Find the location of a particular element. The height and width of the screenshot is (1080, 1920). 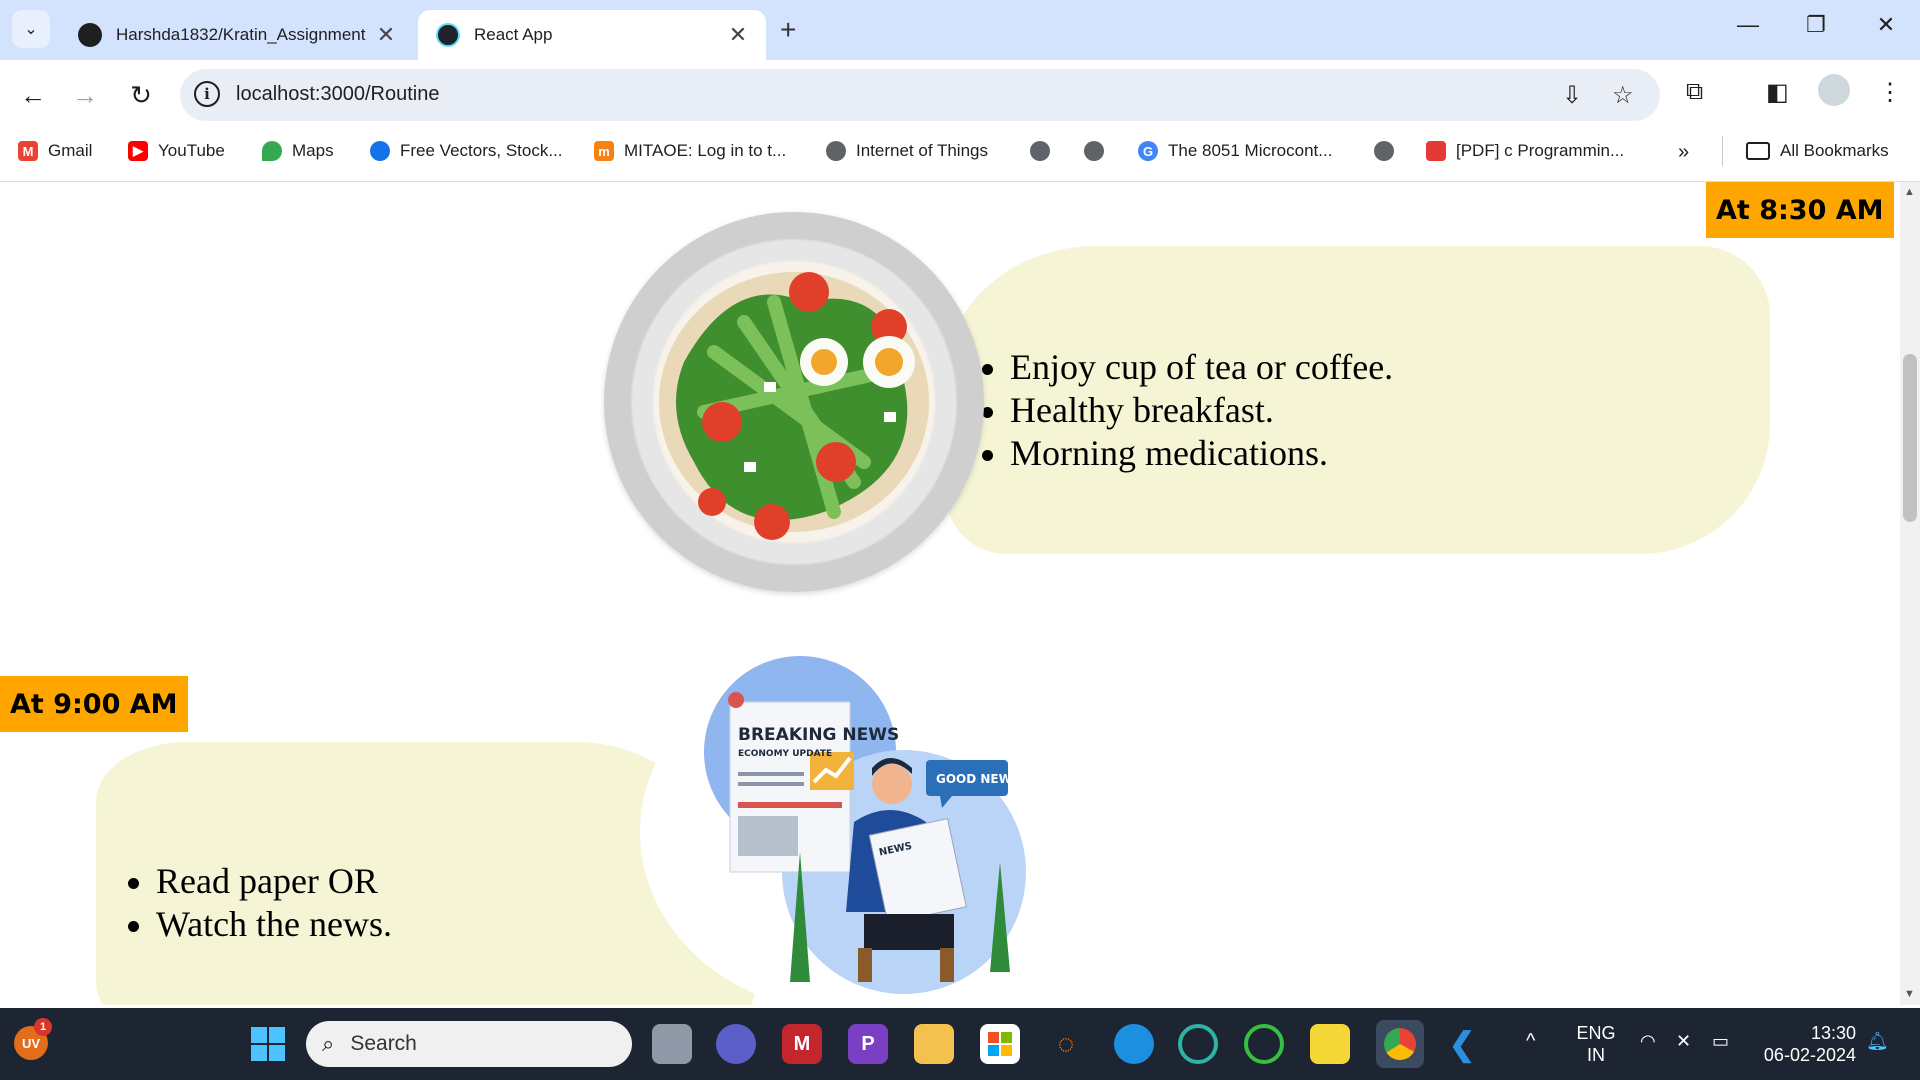

battery-icon: ▭ is located at coordinates (1720, 1041).